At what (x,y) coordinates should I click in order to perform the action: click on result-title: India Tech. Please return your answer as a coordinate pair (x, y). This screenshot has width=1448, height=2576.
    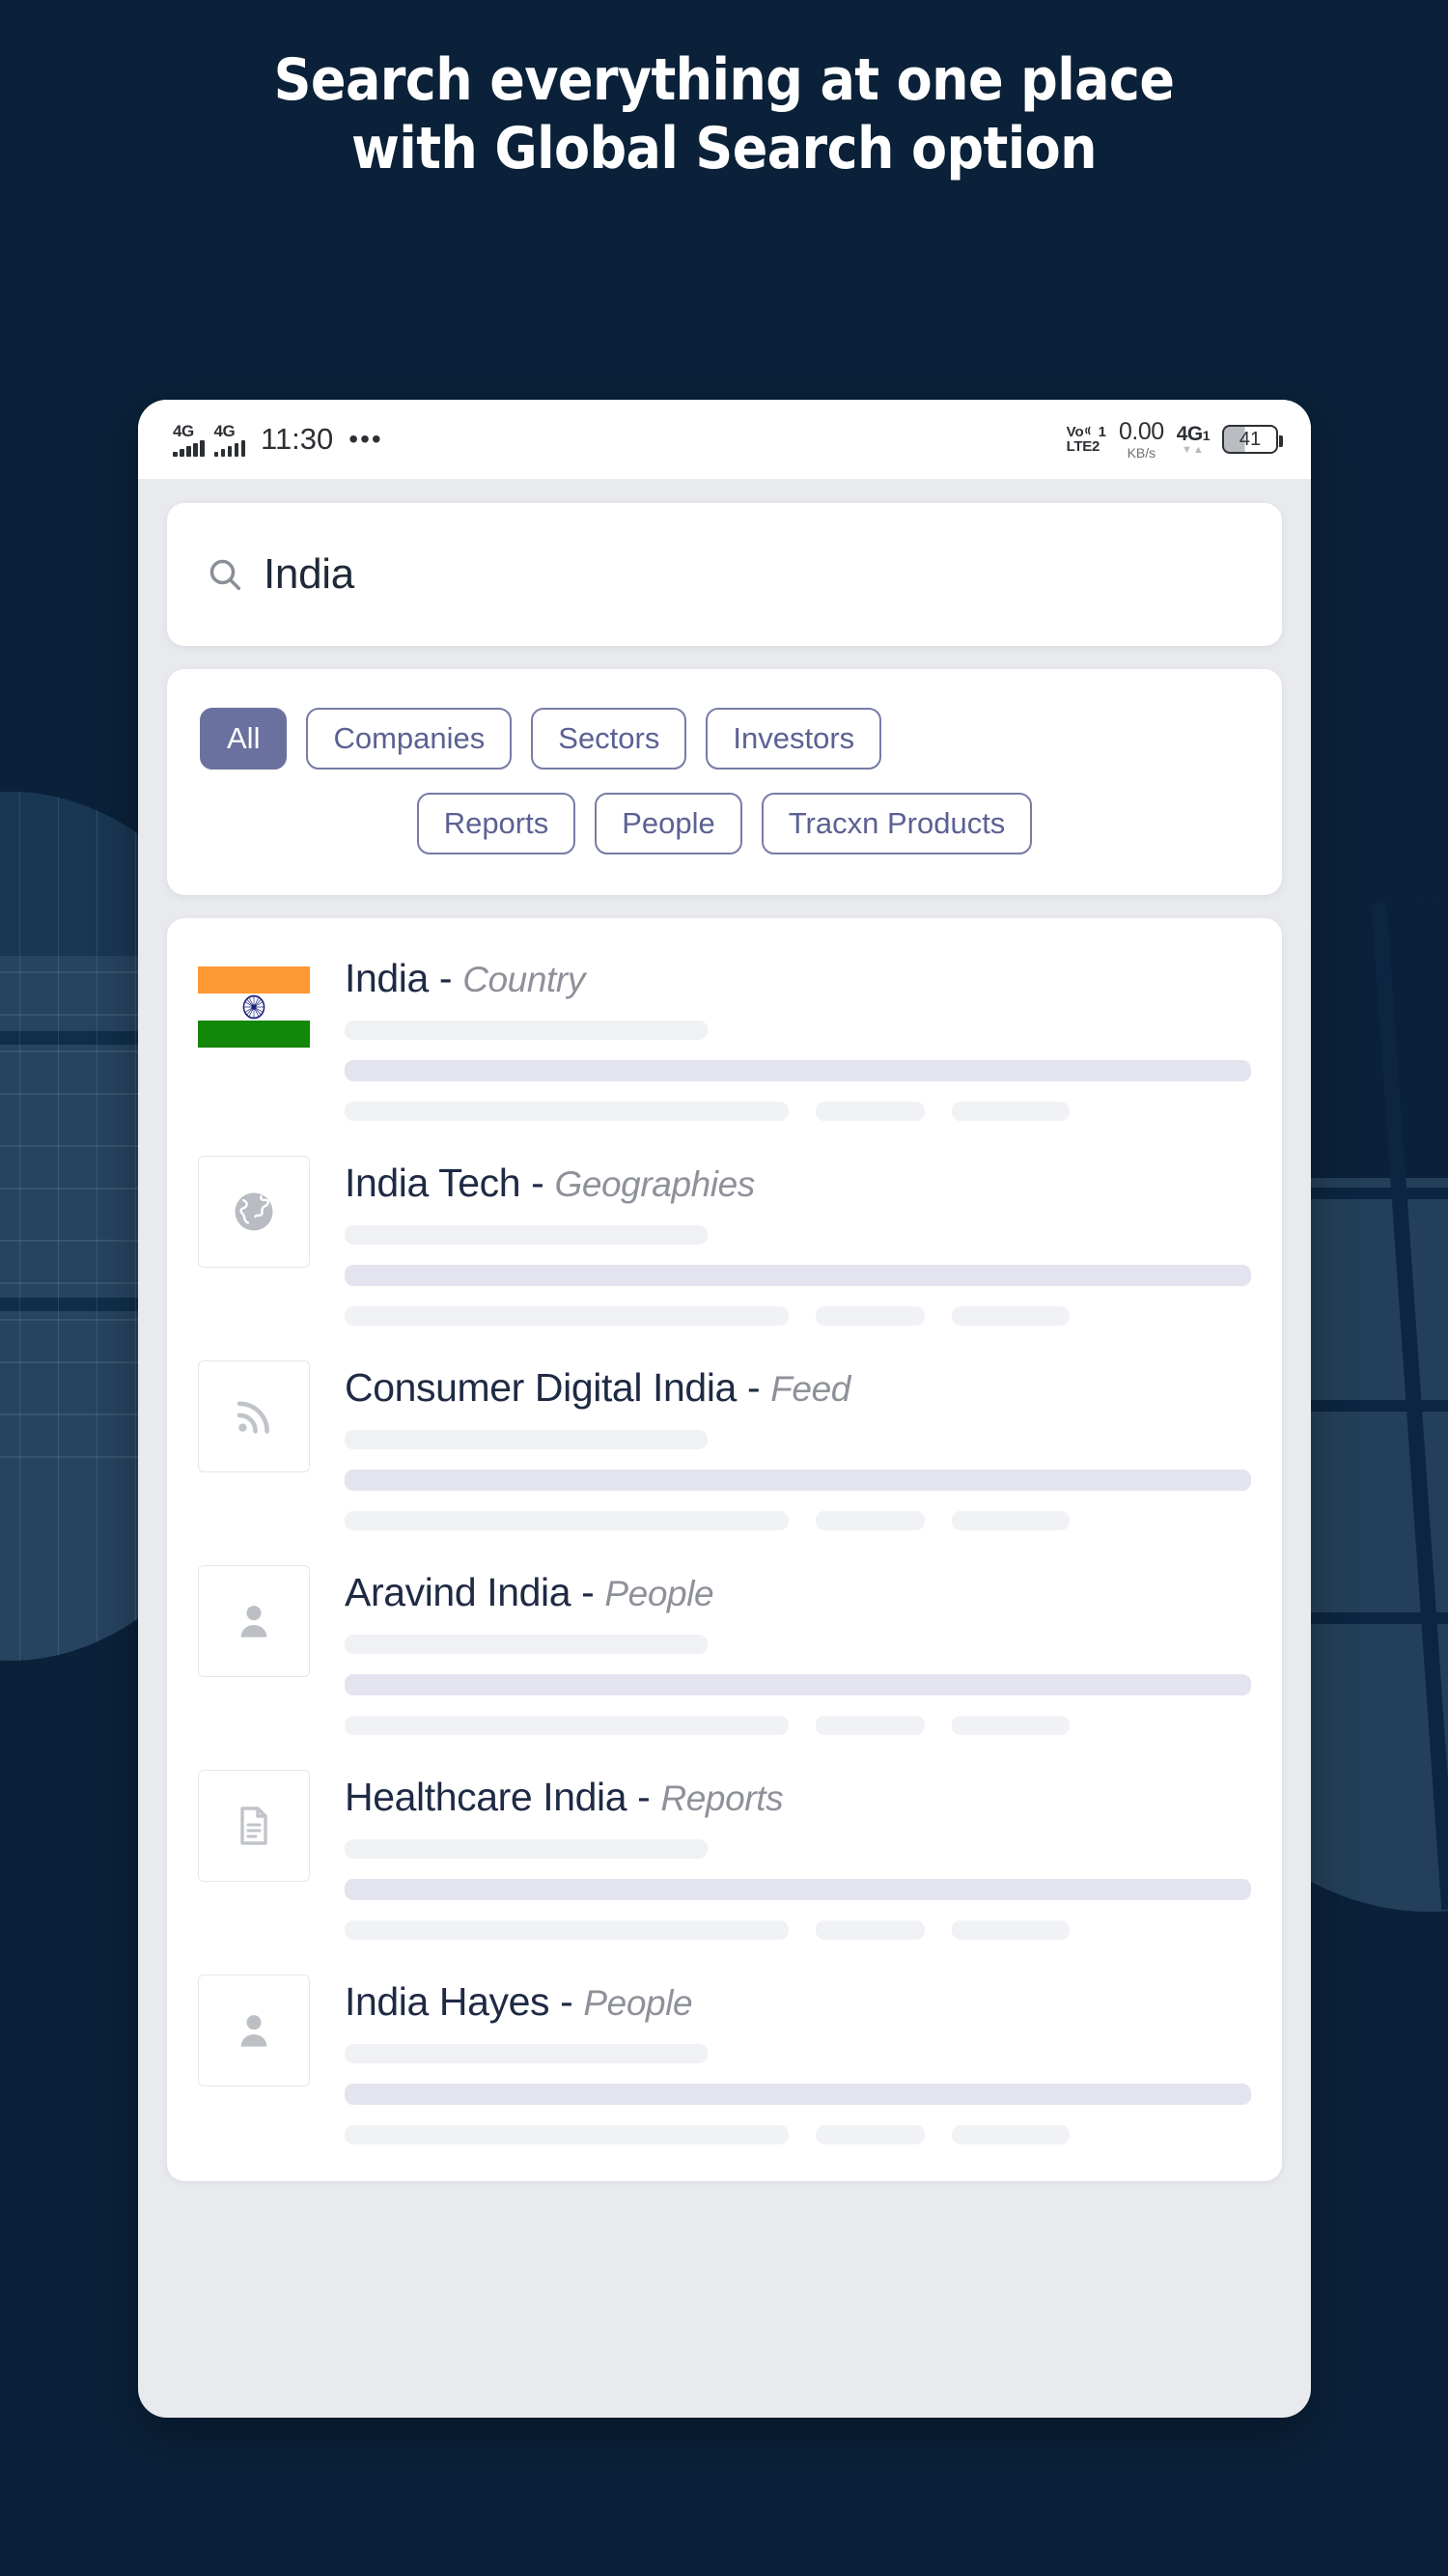
    Looking at the image, I should click on (433, 1184).